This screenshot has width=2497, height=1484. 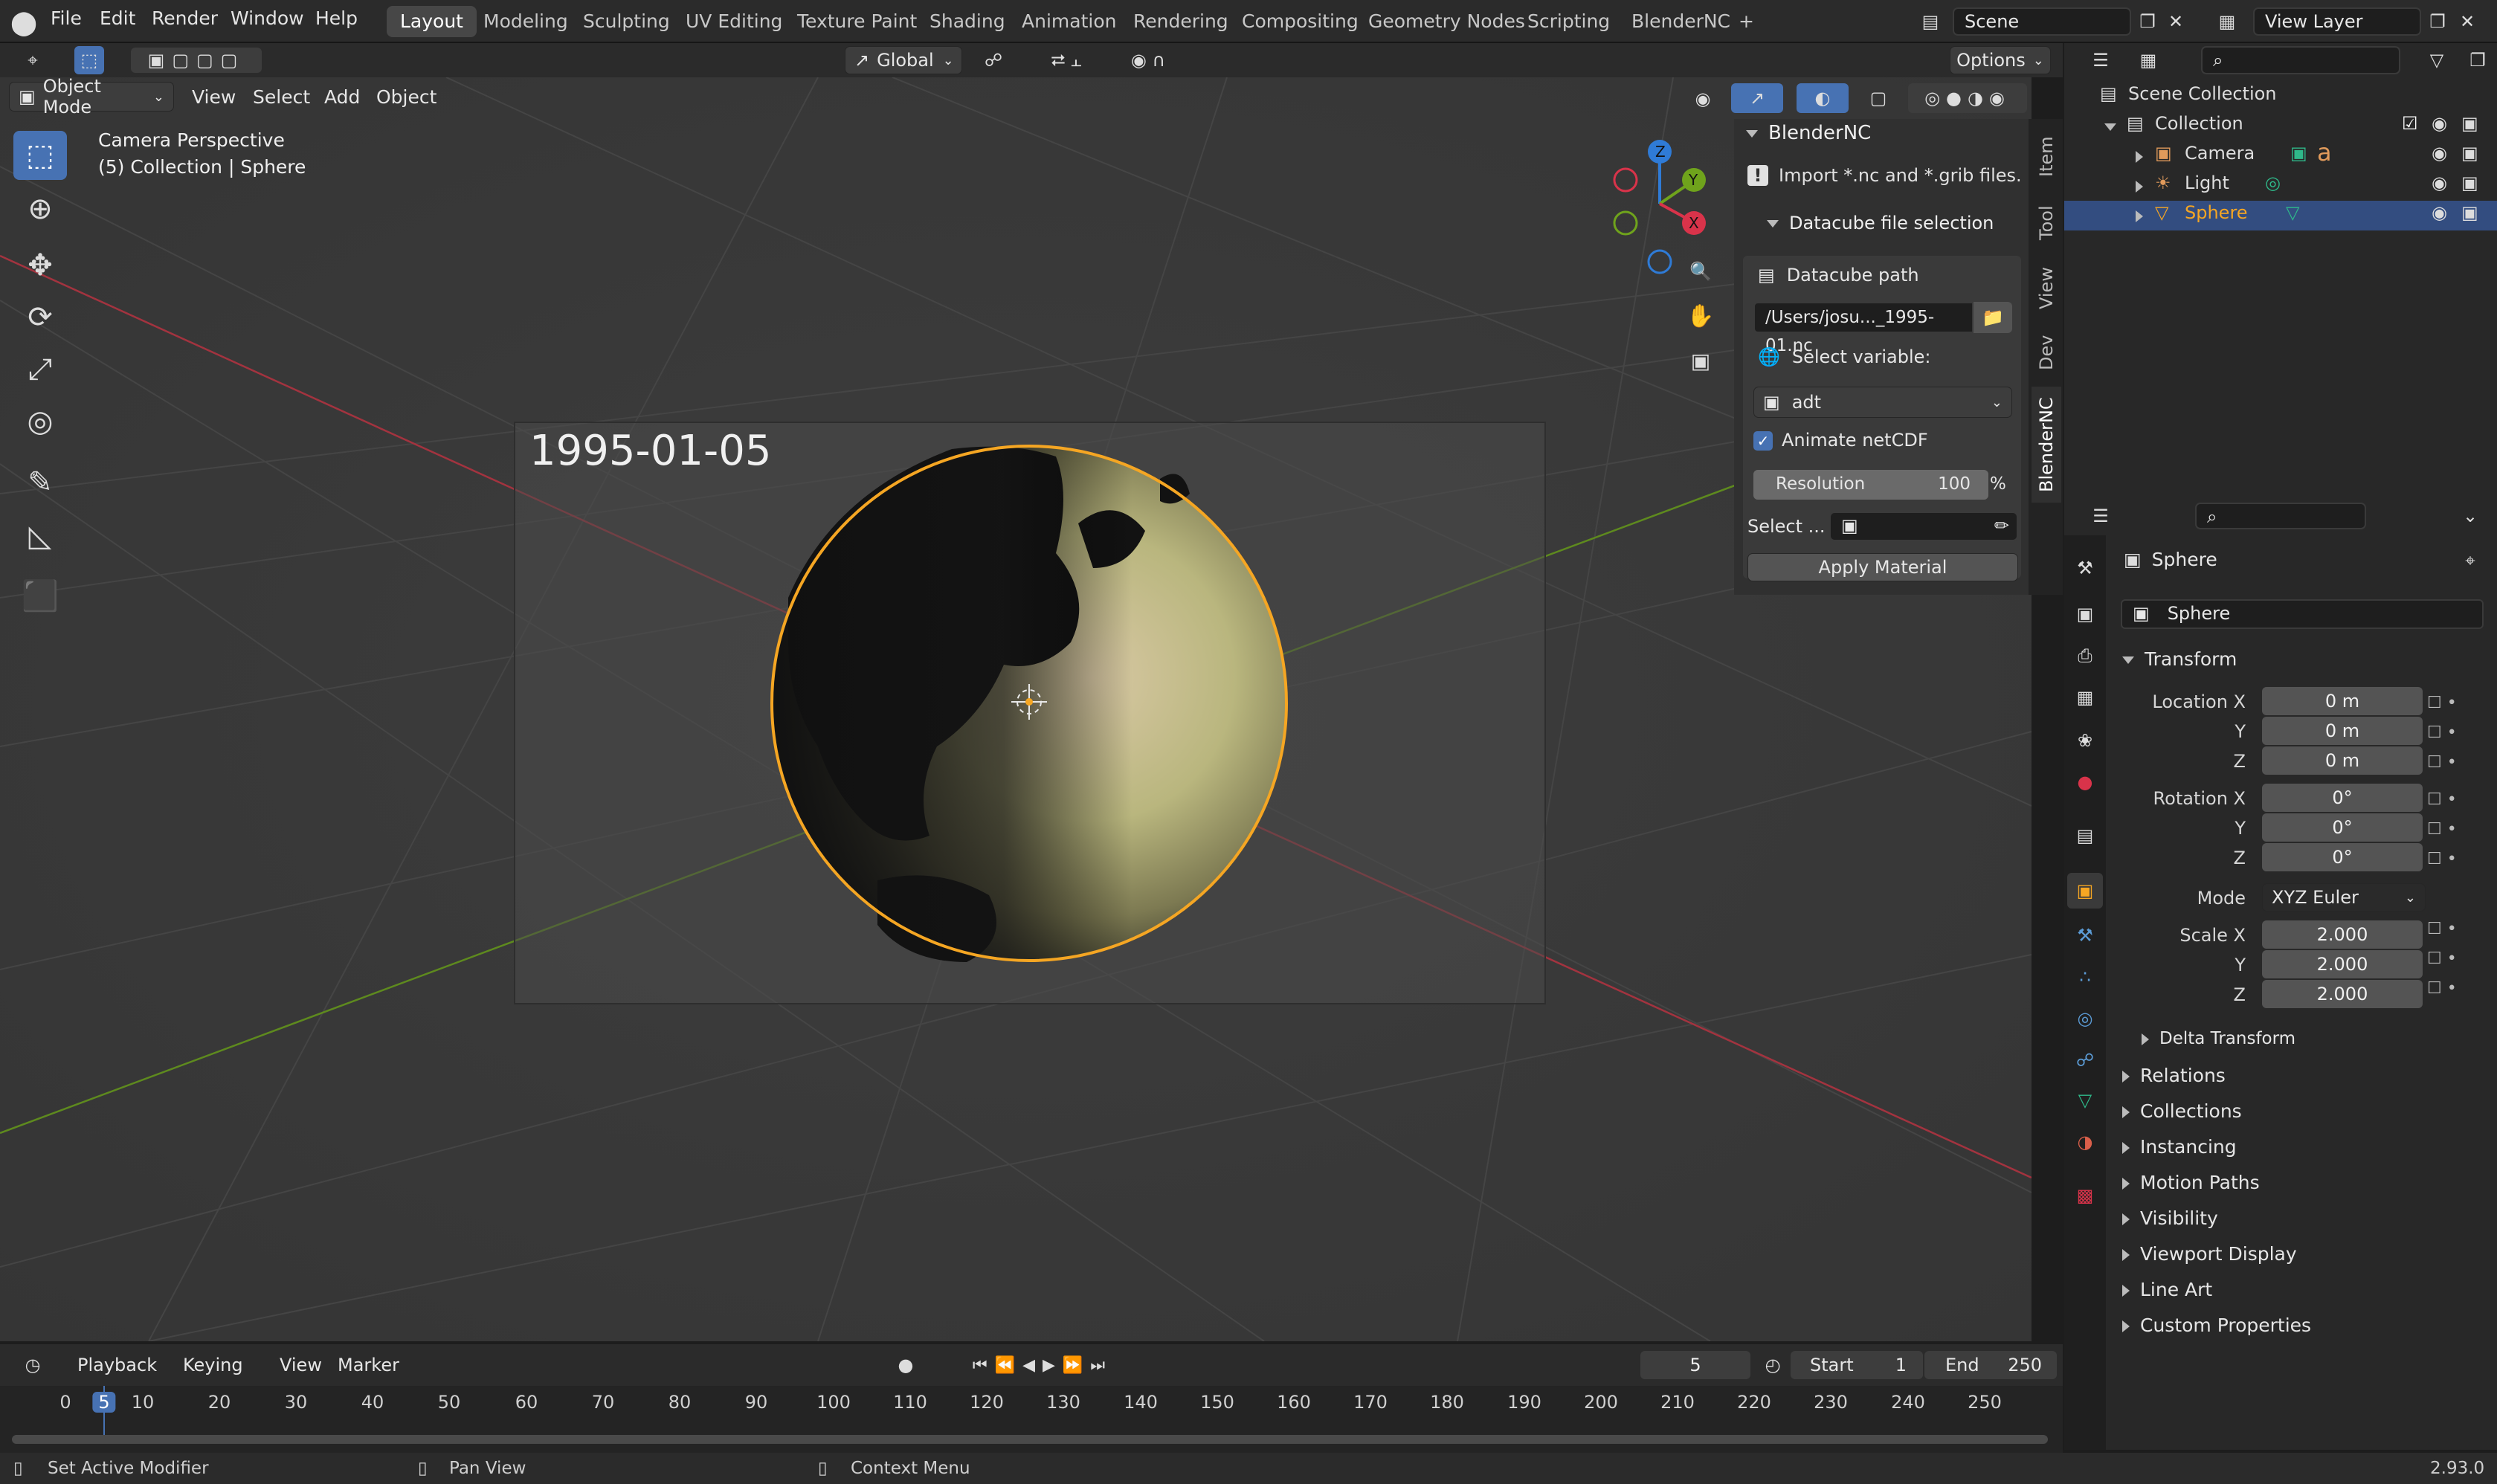 I want to click on tool-props-icon: ⚒, so click(x=2085, y=568).